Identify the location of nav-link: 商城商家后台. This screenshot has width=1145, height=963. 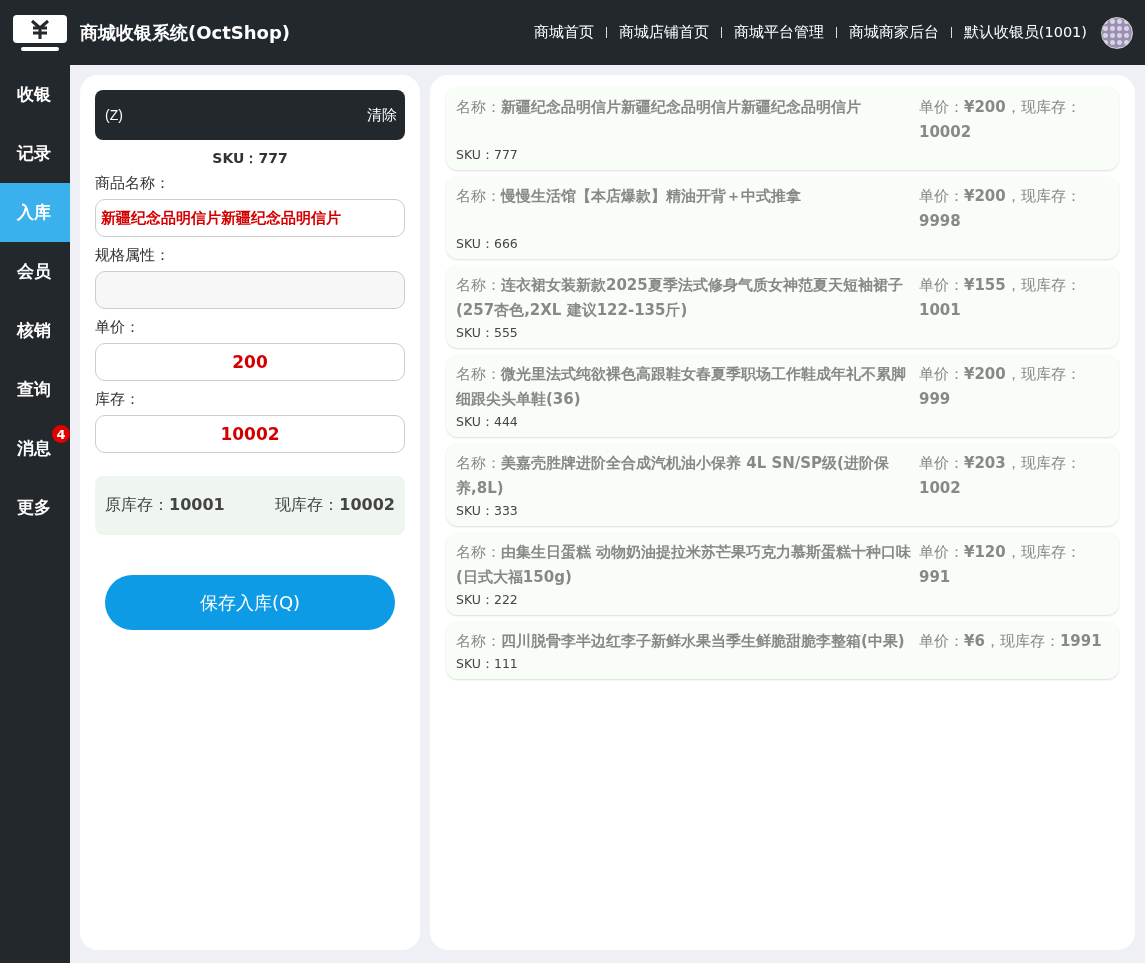
(893, 32).